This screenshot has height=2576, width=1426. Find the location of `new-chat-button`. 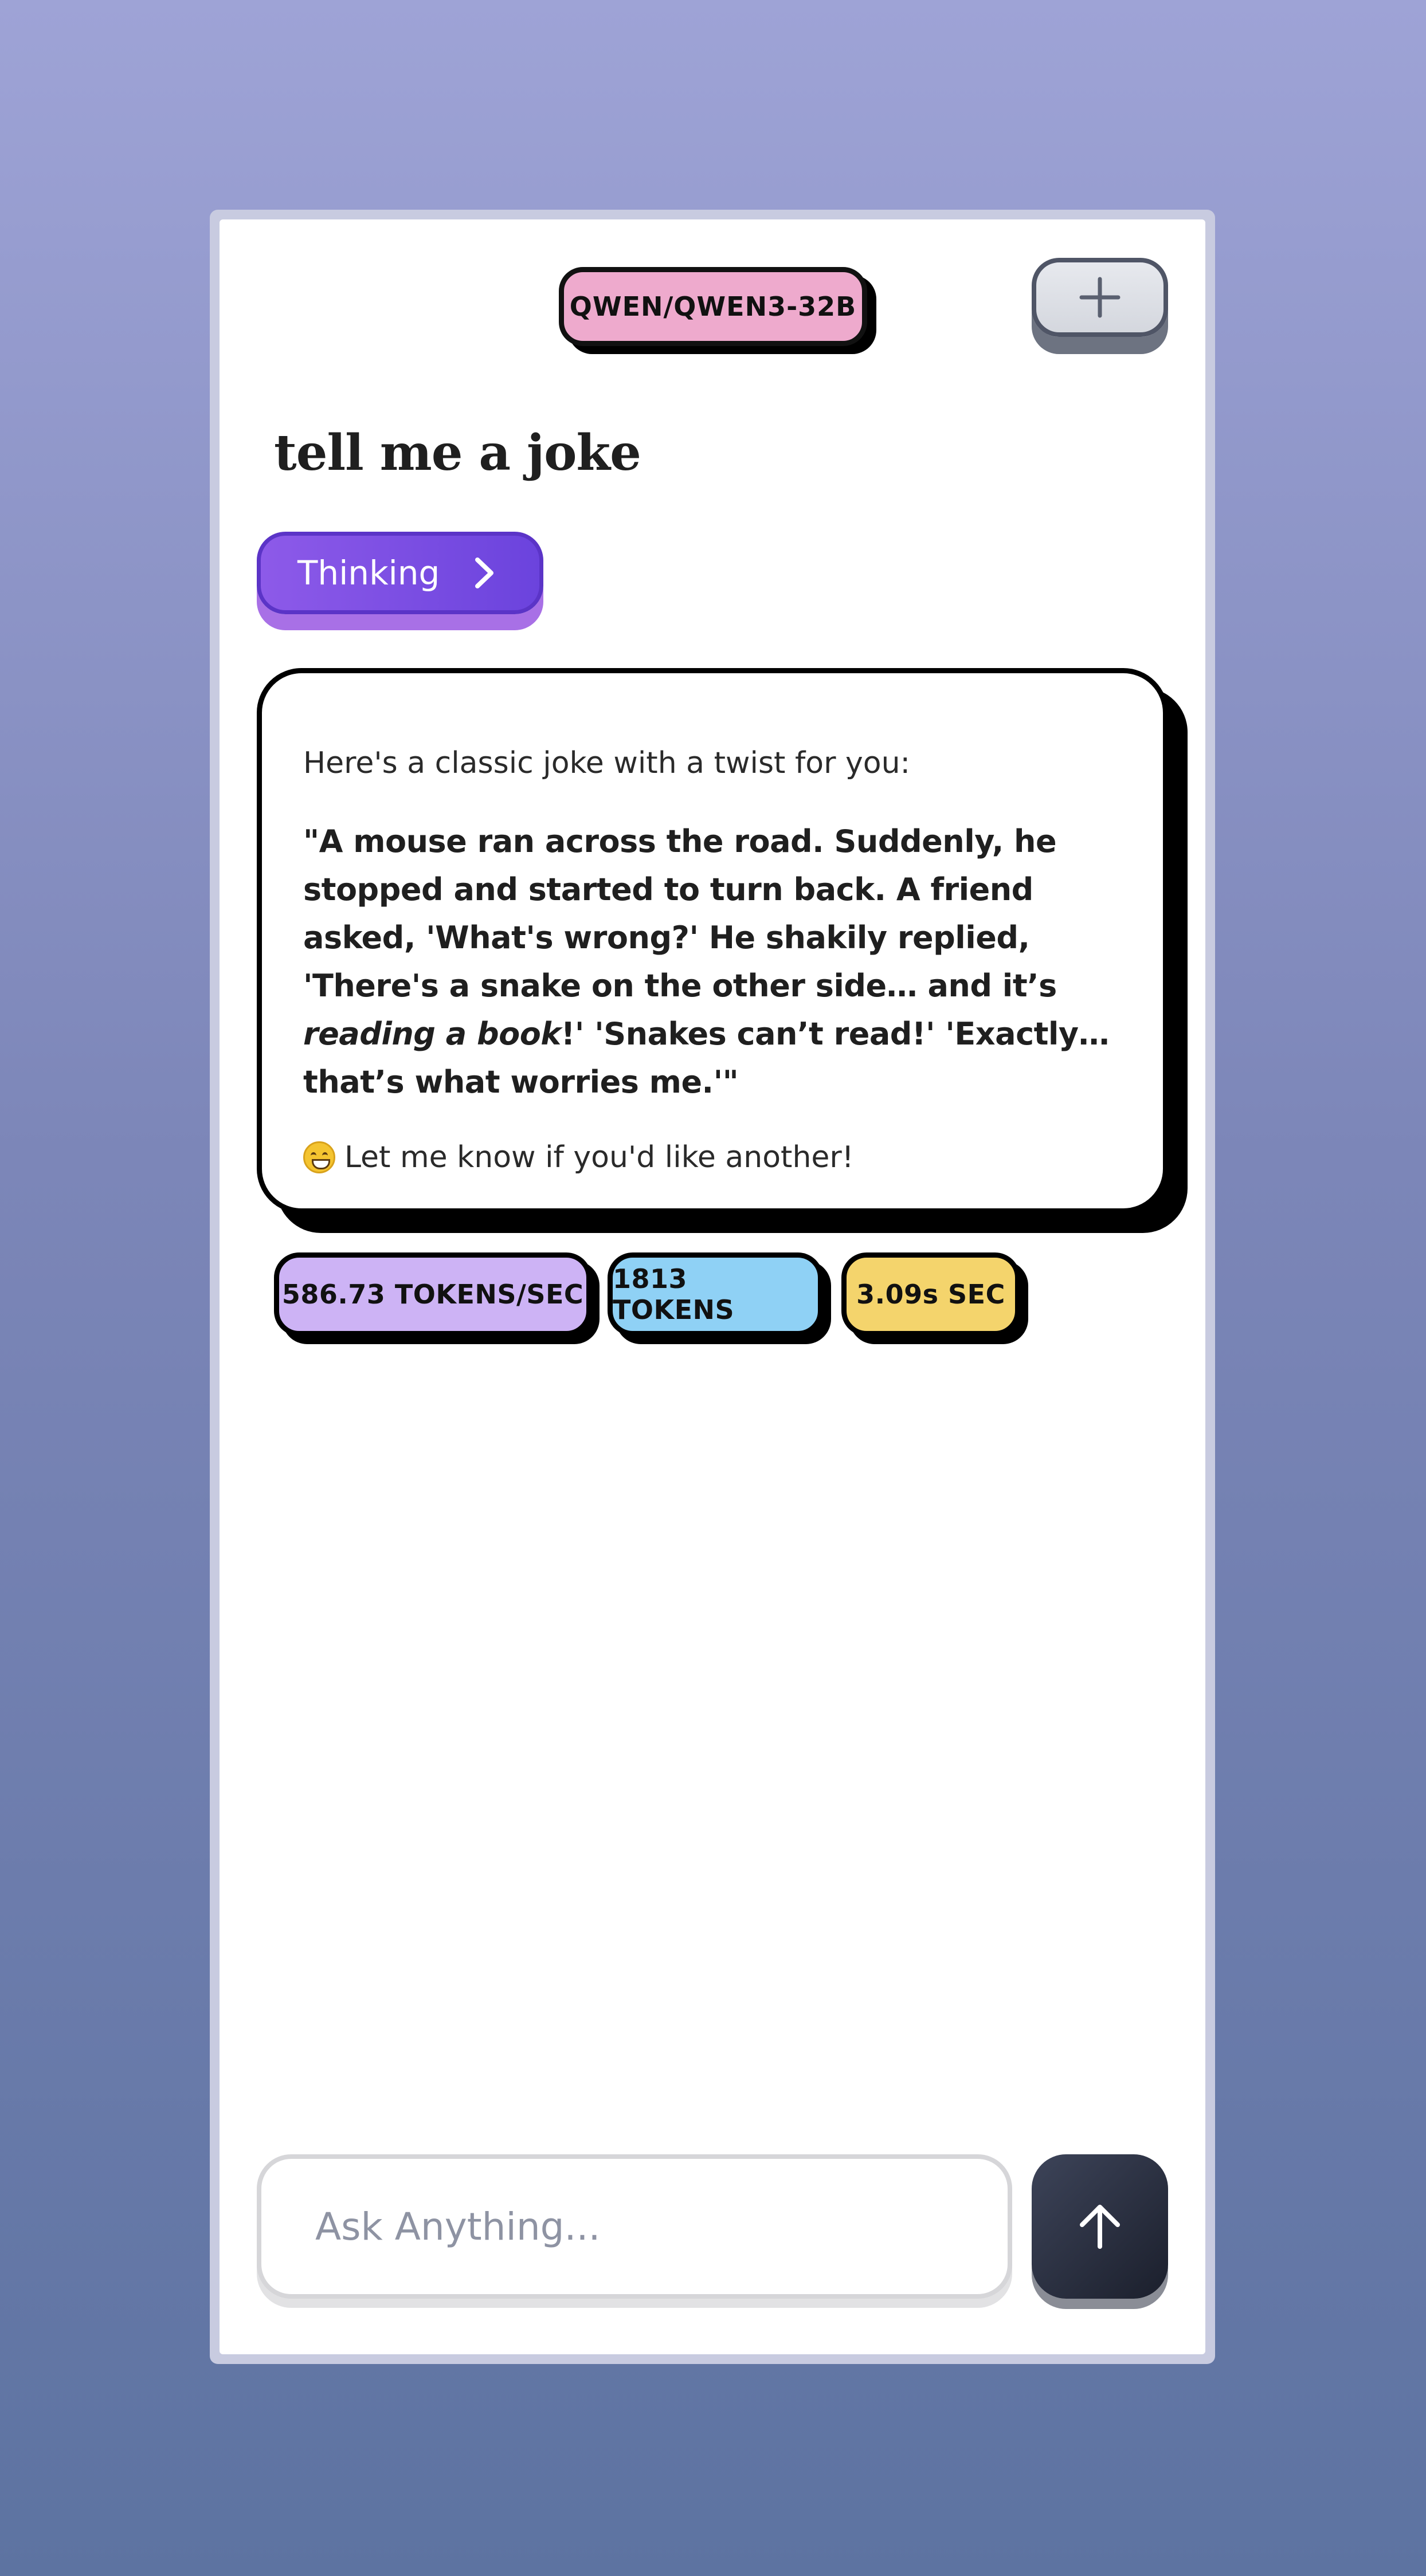

new-chat-button is located at coordinates (1100, 298).